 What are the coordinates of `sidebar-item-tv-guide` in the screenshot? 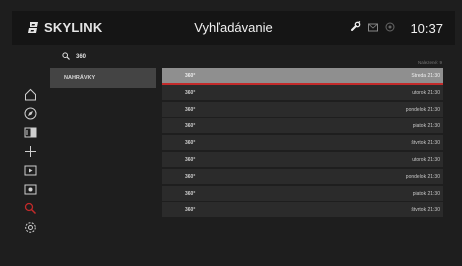 It's located at (30, 135).